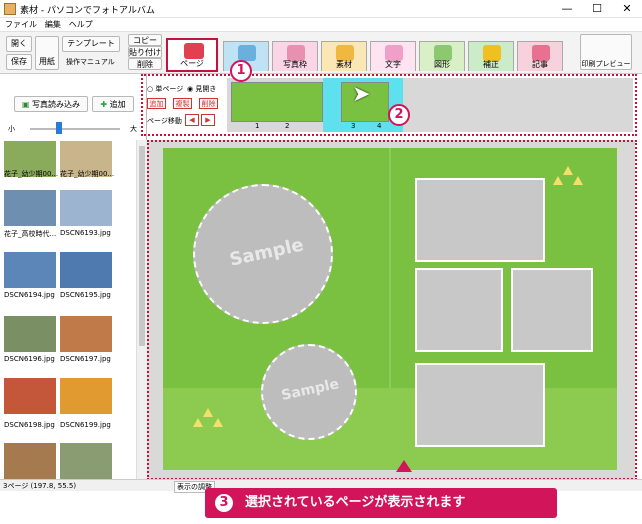 This screenshot has width=642, height=524. I want to click on plus-icon: ✚, so click(104, 104).